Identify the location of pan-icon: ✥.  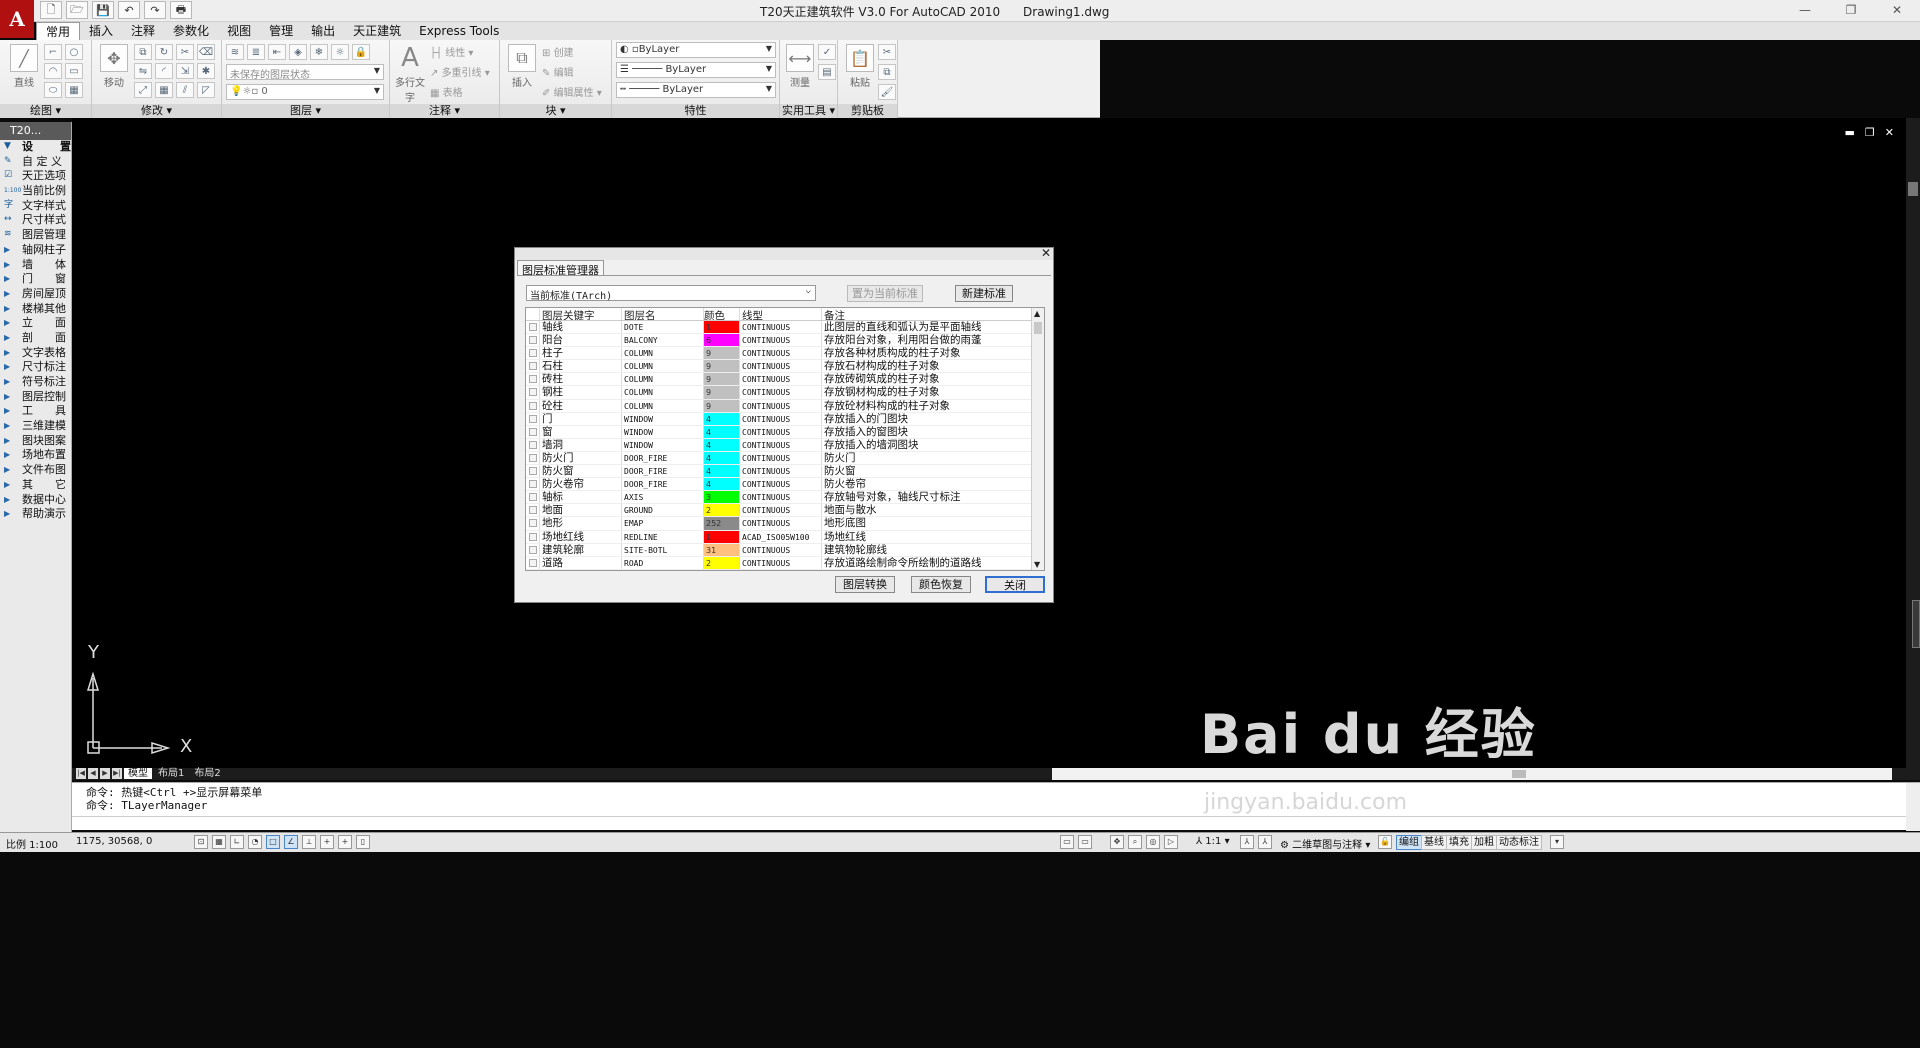
(1117, 842).